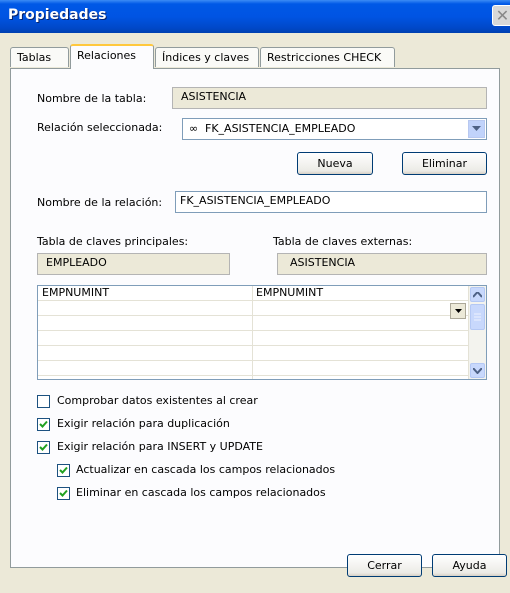  I want to click on grip-icon, so click(477, 317).